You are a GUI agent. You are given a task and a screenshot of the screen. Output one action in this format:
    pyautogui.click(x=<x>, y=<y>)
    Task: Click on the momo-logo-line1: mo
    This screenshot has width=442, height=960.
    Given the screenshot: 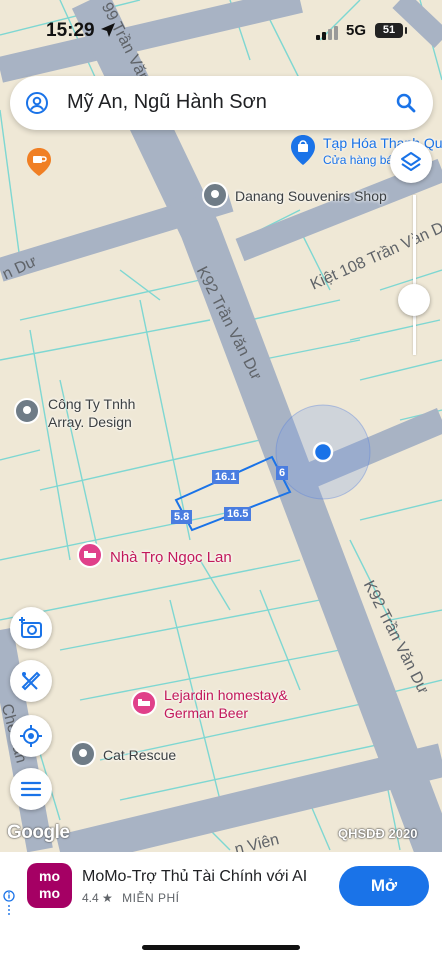 What is the action you would take?
    pyautogui.click(x=49, y=876)
    